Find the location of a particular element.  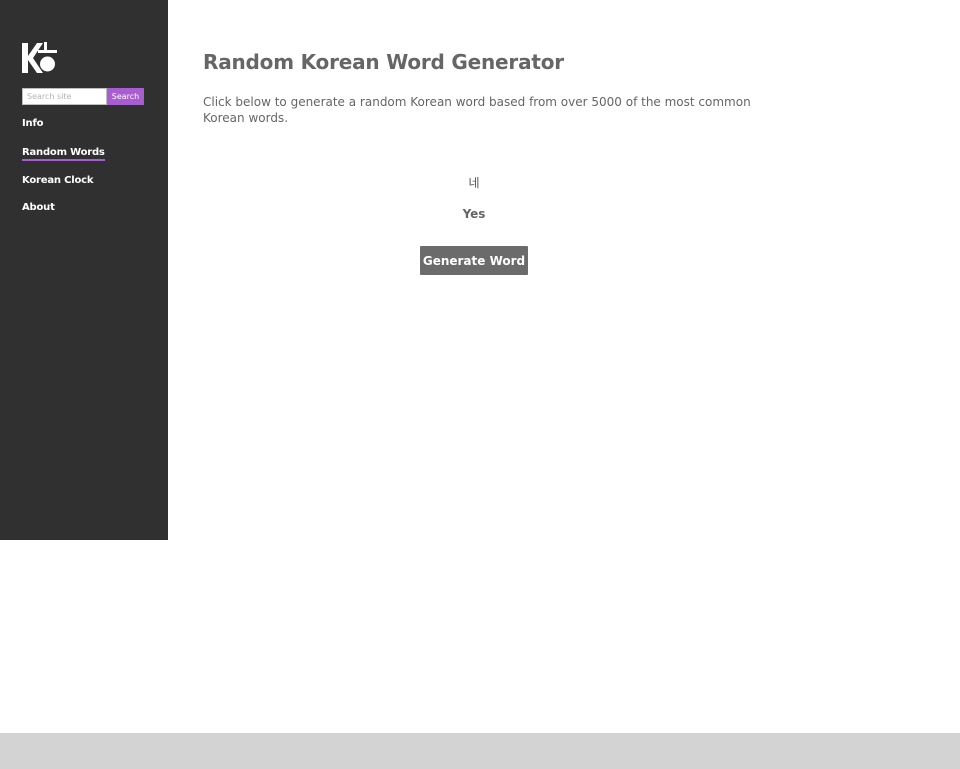

search-button: Search is located at coordinates (125, 96).